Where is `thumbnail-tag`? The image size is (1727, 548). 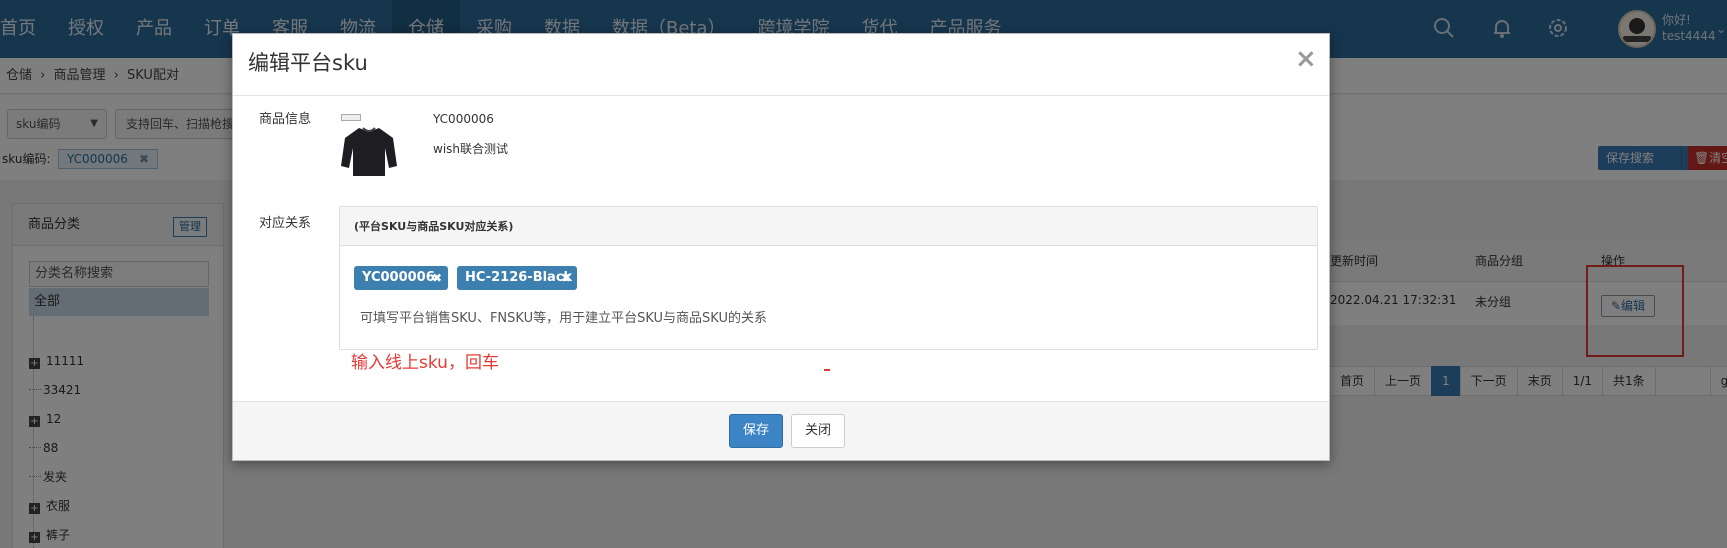 thumbnail-tag is located at coordinates (351, 117).